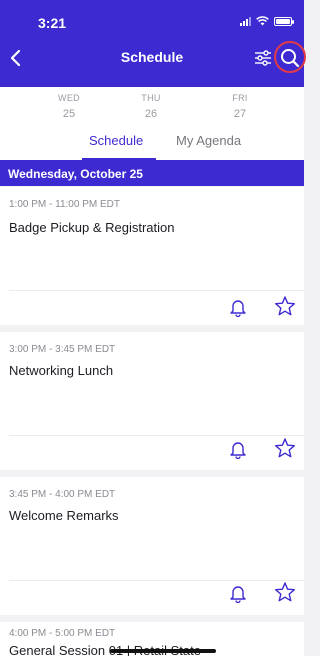 This screenshot has width=320, height=656. Describe the element at coordinates (62, 494) in the screenshot. I see `session-time: 3:45 PM - 4:00 PM EDT` at that location.